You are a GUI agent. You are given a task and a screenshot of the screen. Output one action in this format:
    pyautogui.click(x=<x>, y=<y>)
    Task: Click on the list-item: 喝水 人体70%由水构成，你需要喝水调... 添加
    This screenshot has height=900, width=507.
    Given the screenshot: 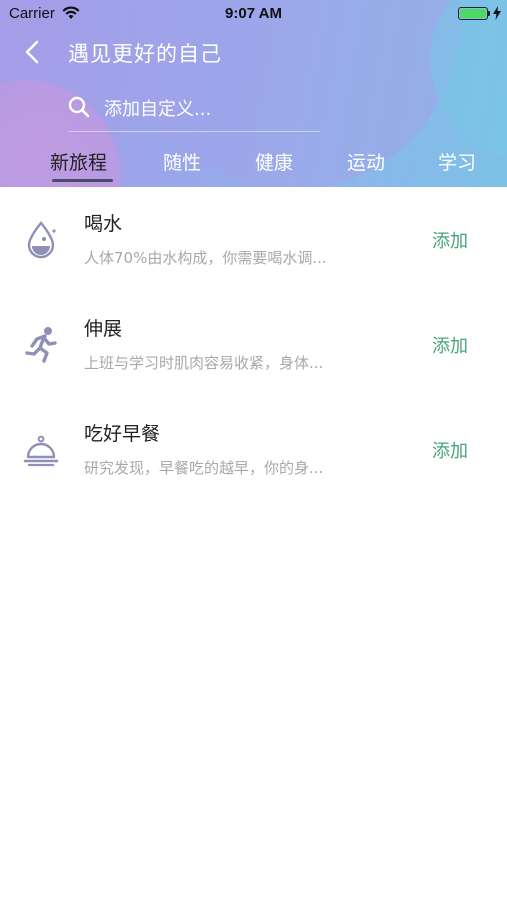 What is the action you would take?
    pyautogui.click(x=253, y=239)
    